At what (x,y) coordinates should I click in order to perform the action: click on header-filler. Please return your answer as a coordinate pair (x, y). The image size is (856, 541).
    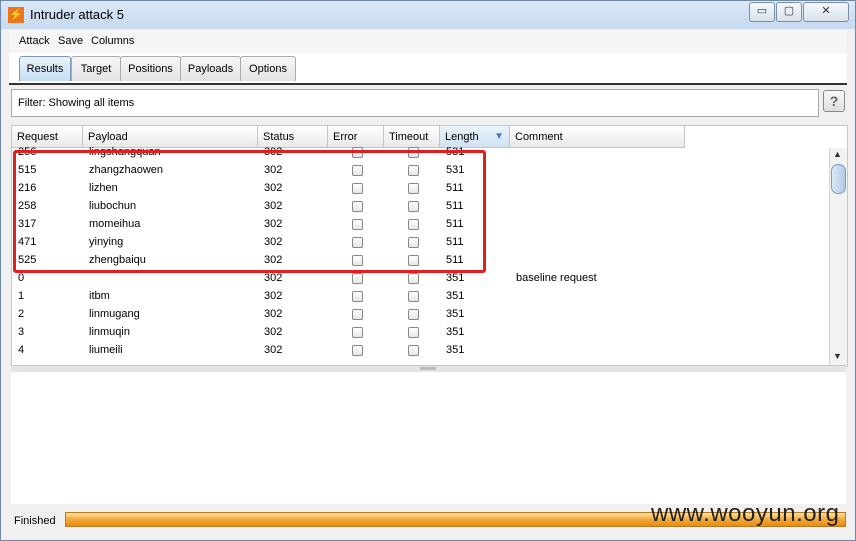
    Looking at the image, I should click on (757, 137).